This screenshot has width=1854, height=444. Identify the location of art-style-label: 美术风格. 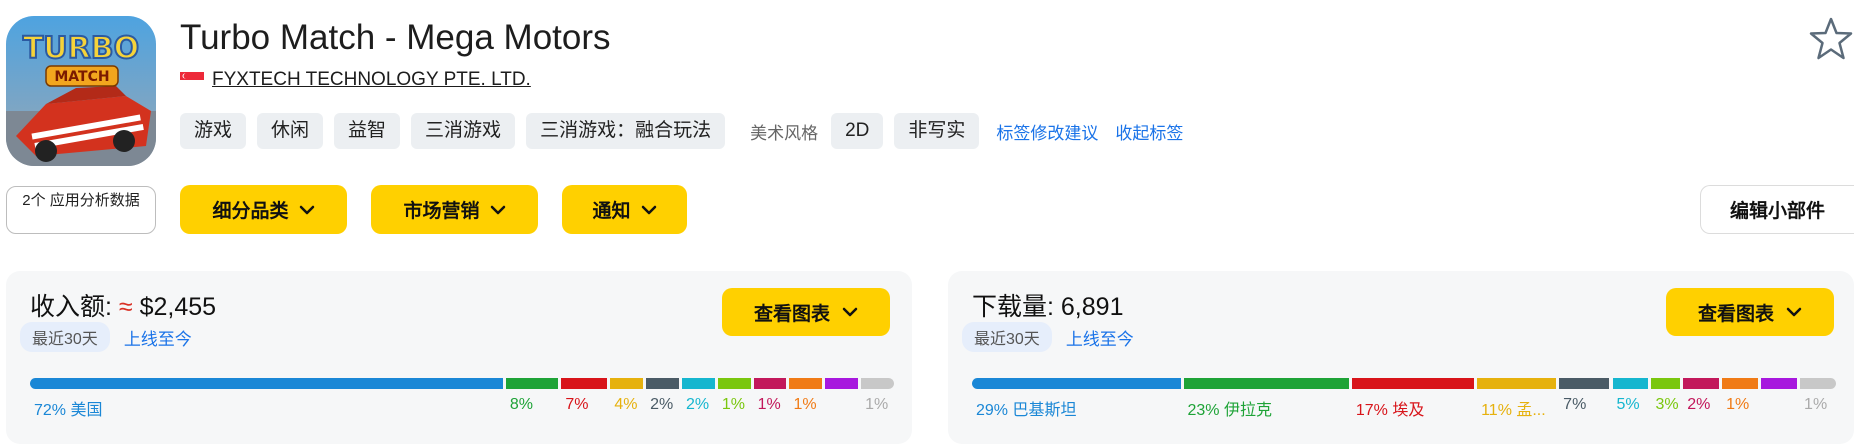
(784, 133).